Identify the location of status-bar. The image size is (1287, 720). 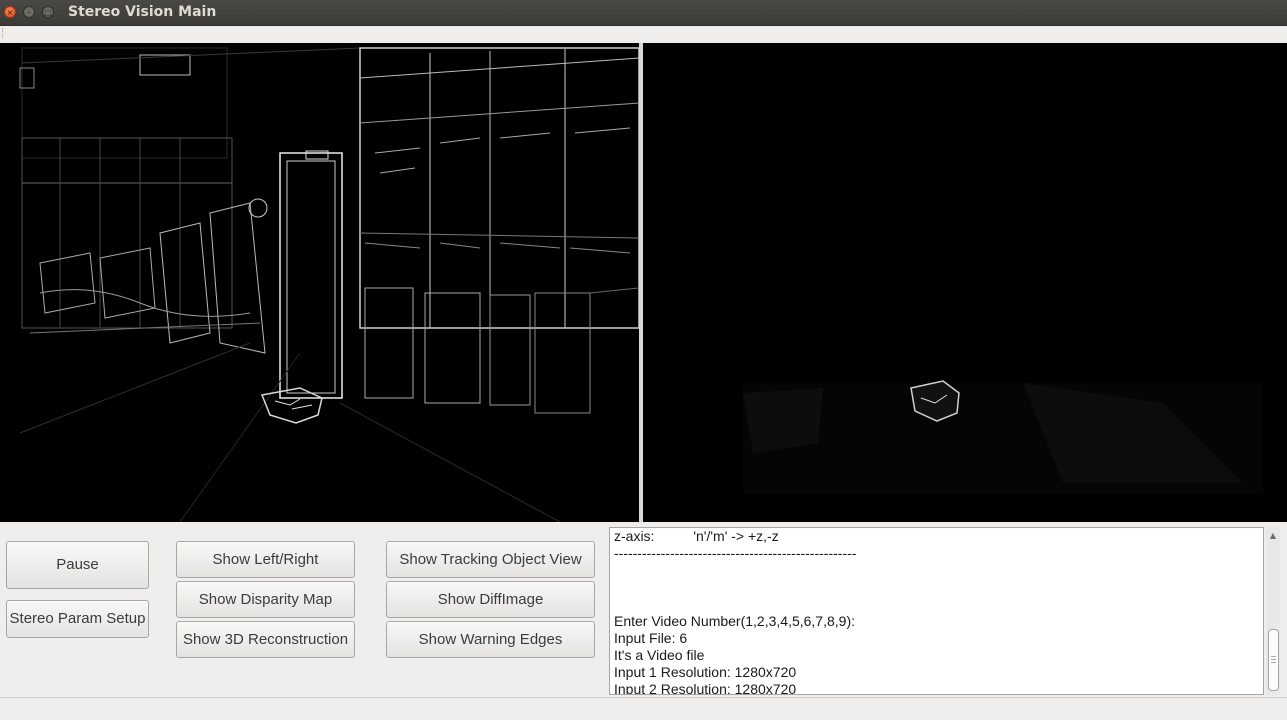
(643, 708).